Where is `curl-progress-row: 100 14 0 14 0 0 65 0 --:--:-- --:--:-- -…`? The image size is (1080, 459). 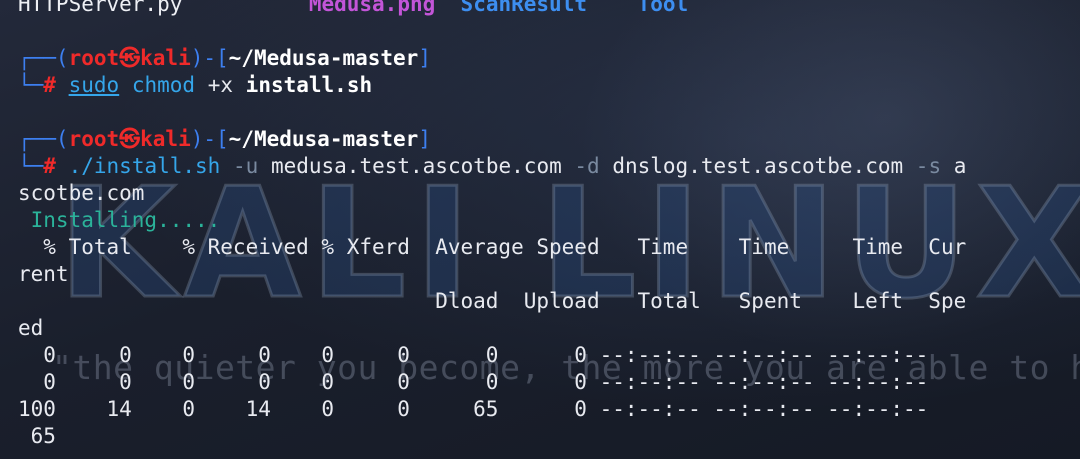 curl-progress-row: 100 14 0 14 0 0 65 0 --:--:-- --:--:-- -… is located at coordinates (473, 409).